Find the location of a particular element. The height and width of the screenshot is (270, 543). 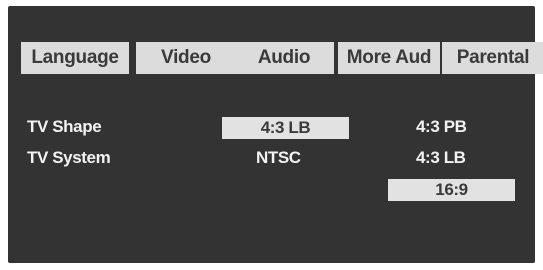

tab-parental: Parental is located at coordinates (492, 58).